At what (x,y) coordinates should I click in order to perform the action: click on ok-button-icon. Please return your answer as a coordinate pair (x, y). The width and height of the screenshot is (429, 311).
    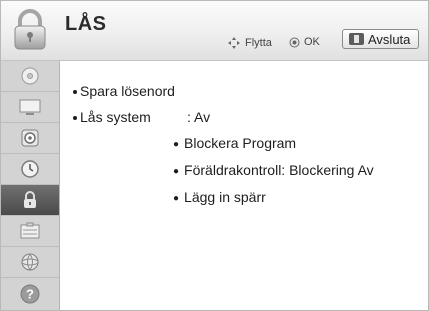
    Looking at the image, I should click on (294, 42).